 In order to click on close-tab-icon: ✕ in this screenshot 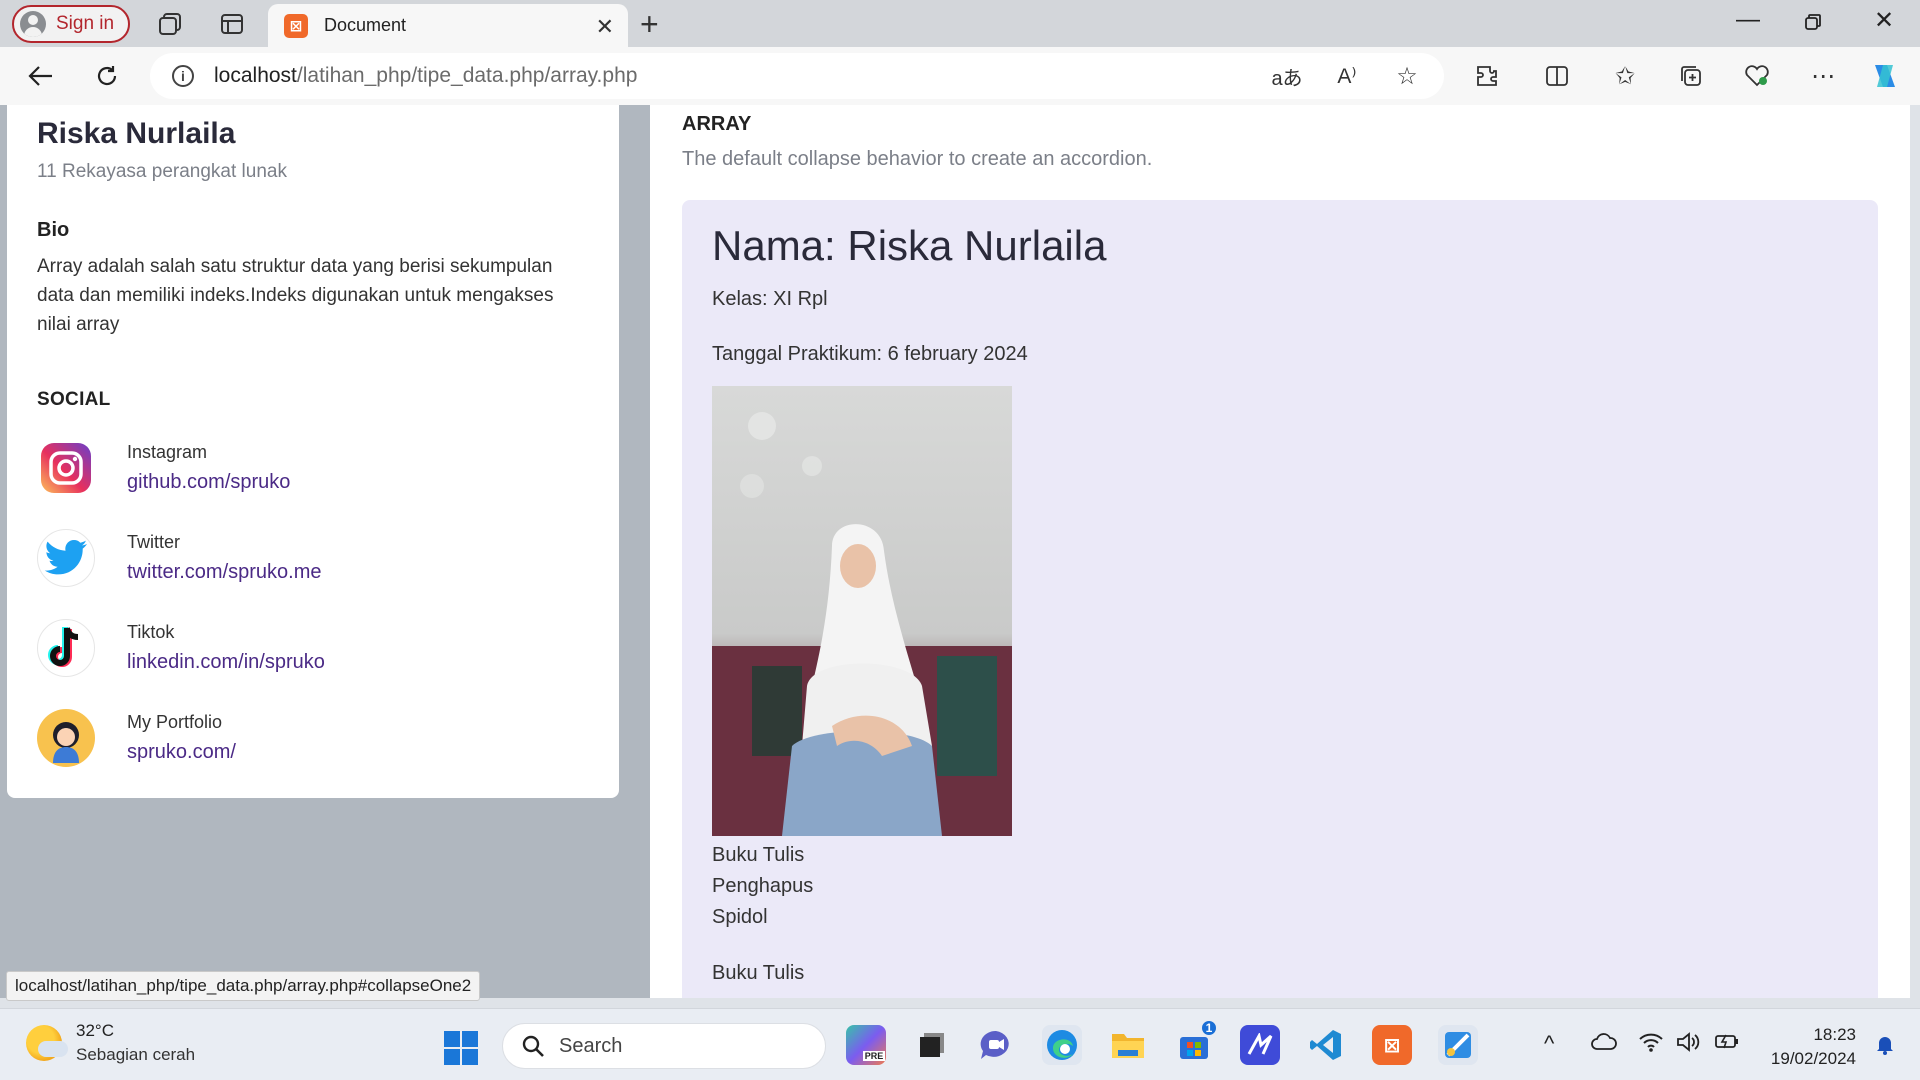, I will do `click(605, 27)`.